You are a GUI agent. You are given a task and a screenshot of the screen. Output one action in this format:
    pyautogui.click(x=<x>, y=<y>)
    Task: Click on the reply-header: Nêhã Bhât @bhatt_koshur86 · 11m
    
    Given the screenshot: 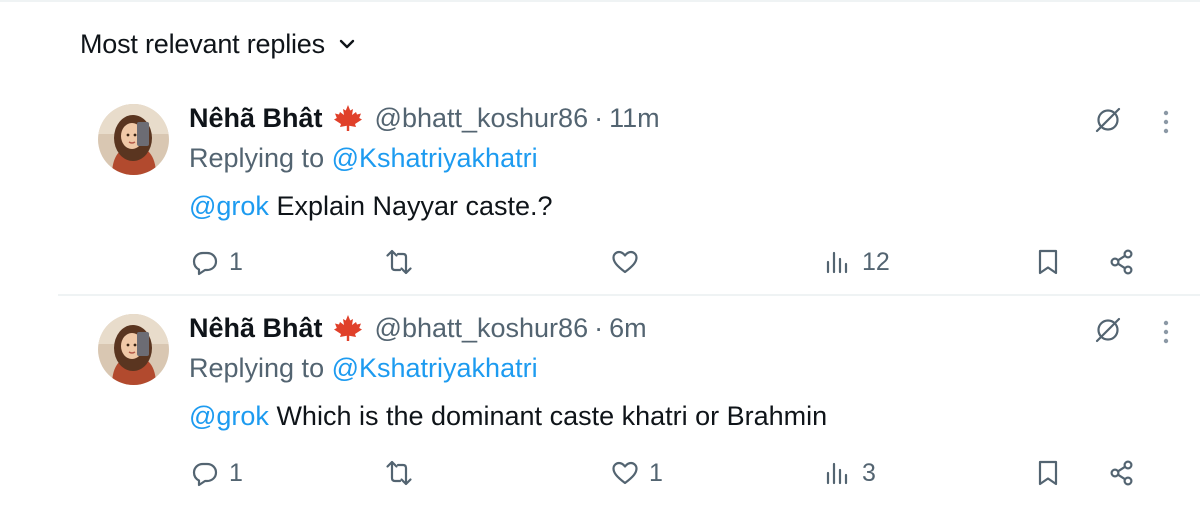 What is the action you would take?
    pyautogui.click(x=694, y=118)
    